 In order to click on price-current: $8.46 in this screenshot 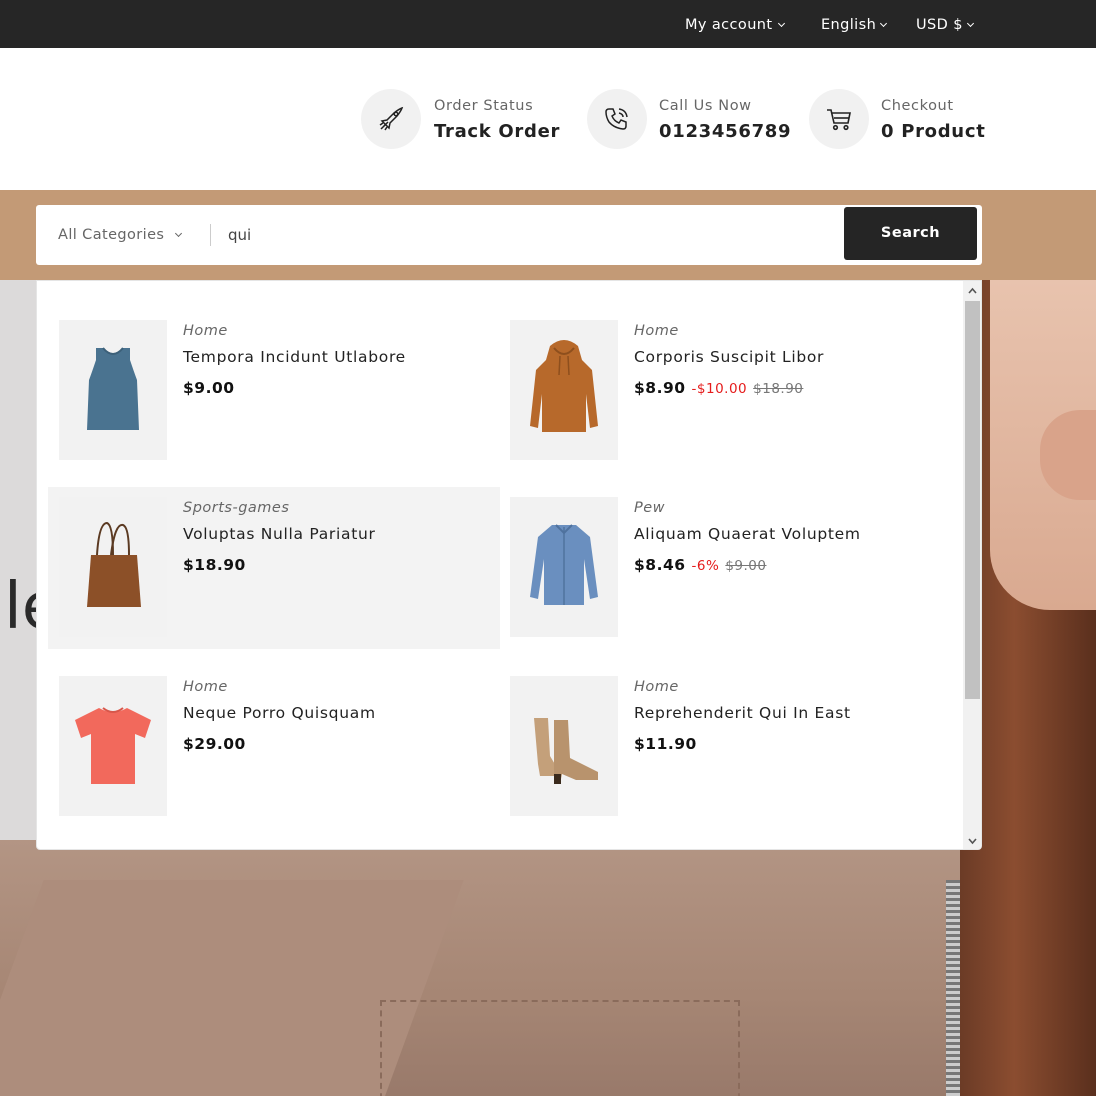, I will do `click(660, 565)`.